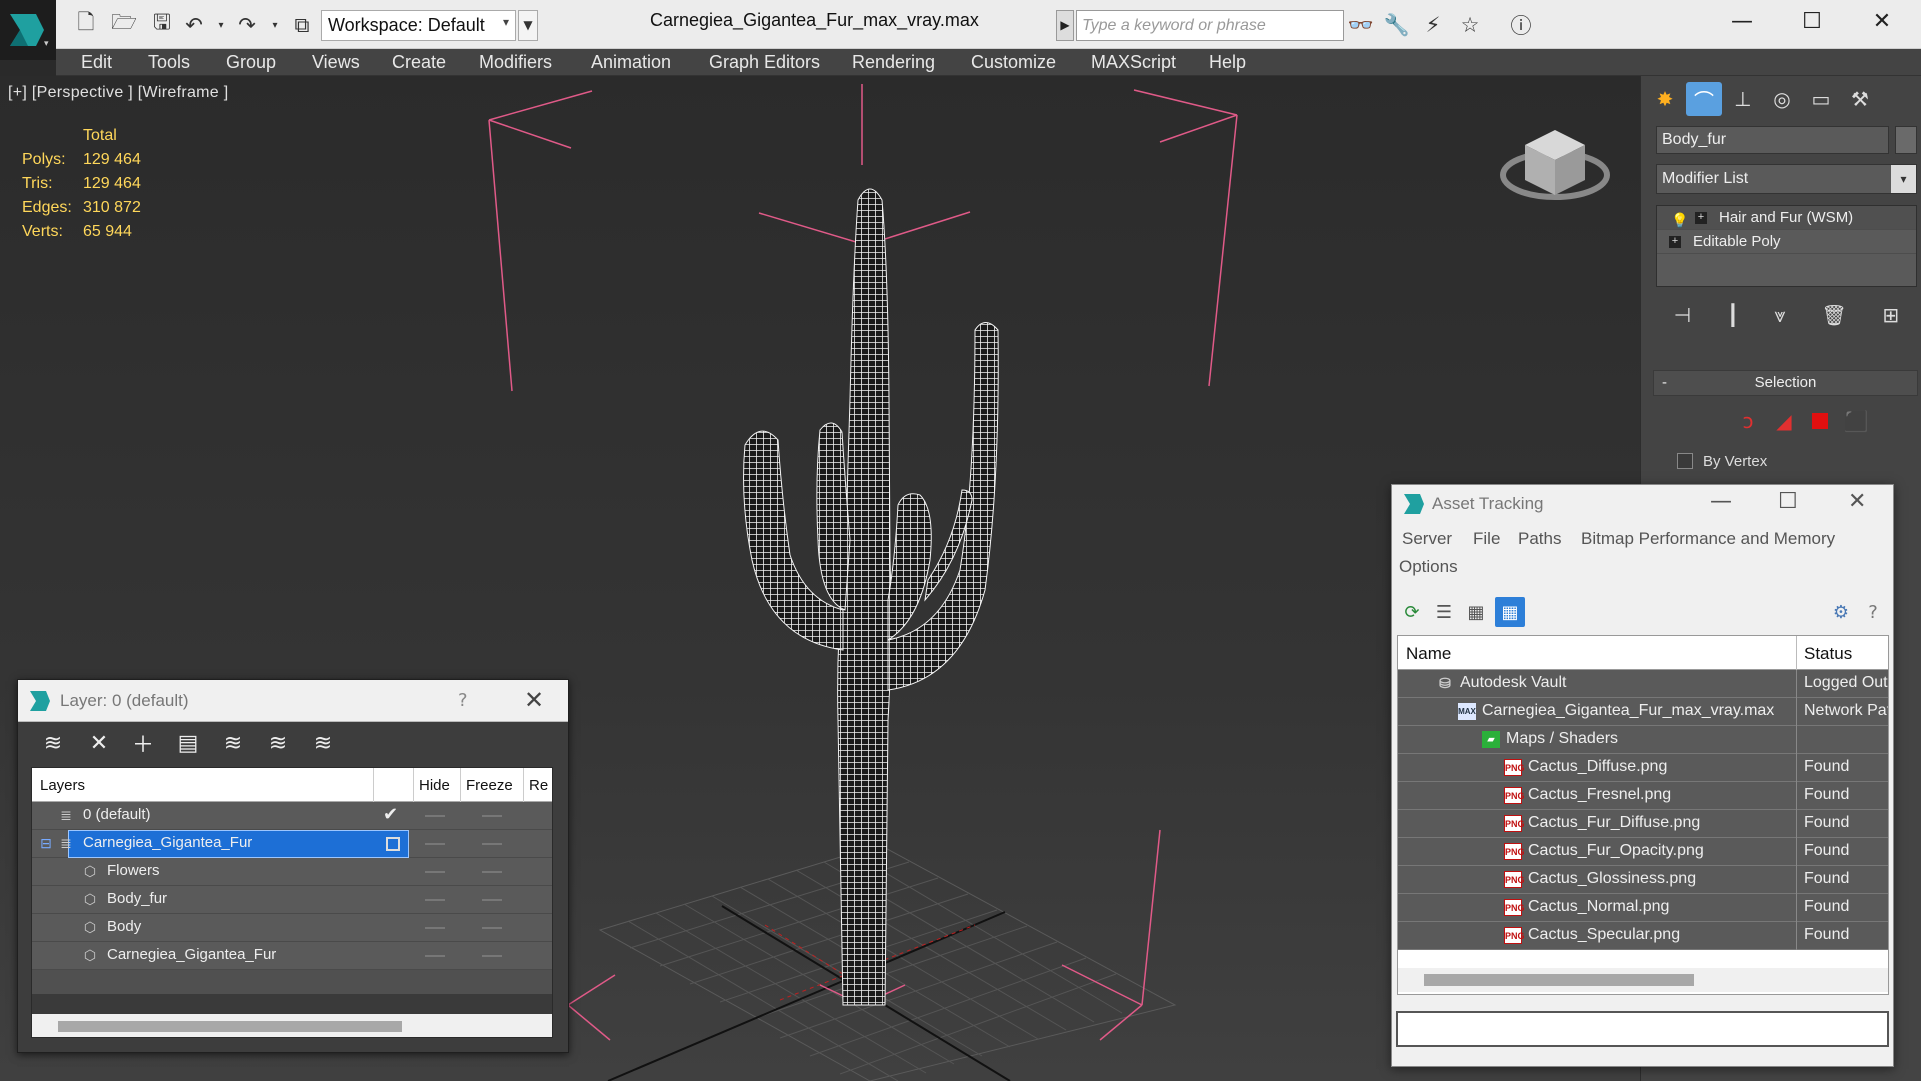 This screenshot has width=1921, height=1081. Describe the element at coordinates (230, 1026) in the screenshot. I see `scrollbar-thumb` at that location.